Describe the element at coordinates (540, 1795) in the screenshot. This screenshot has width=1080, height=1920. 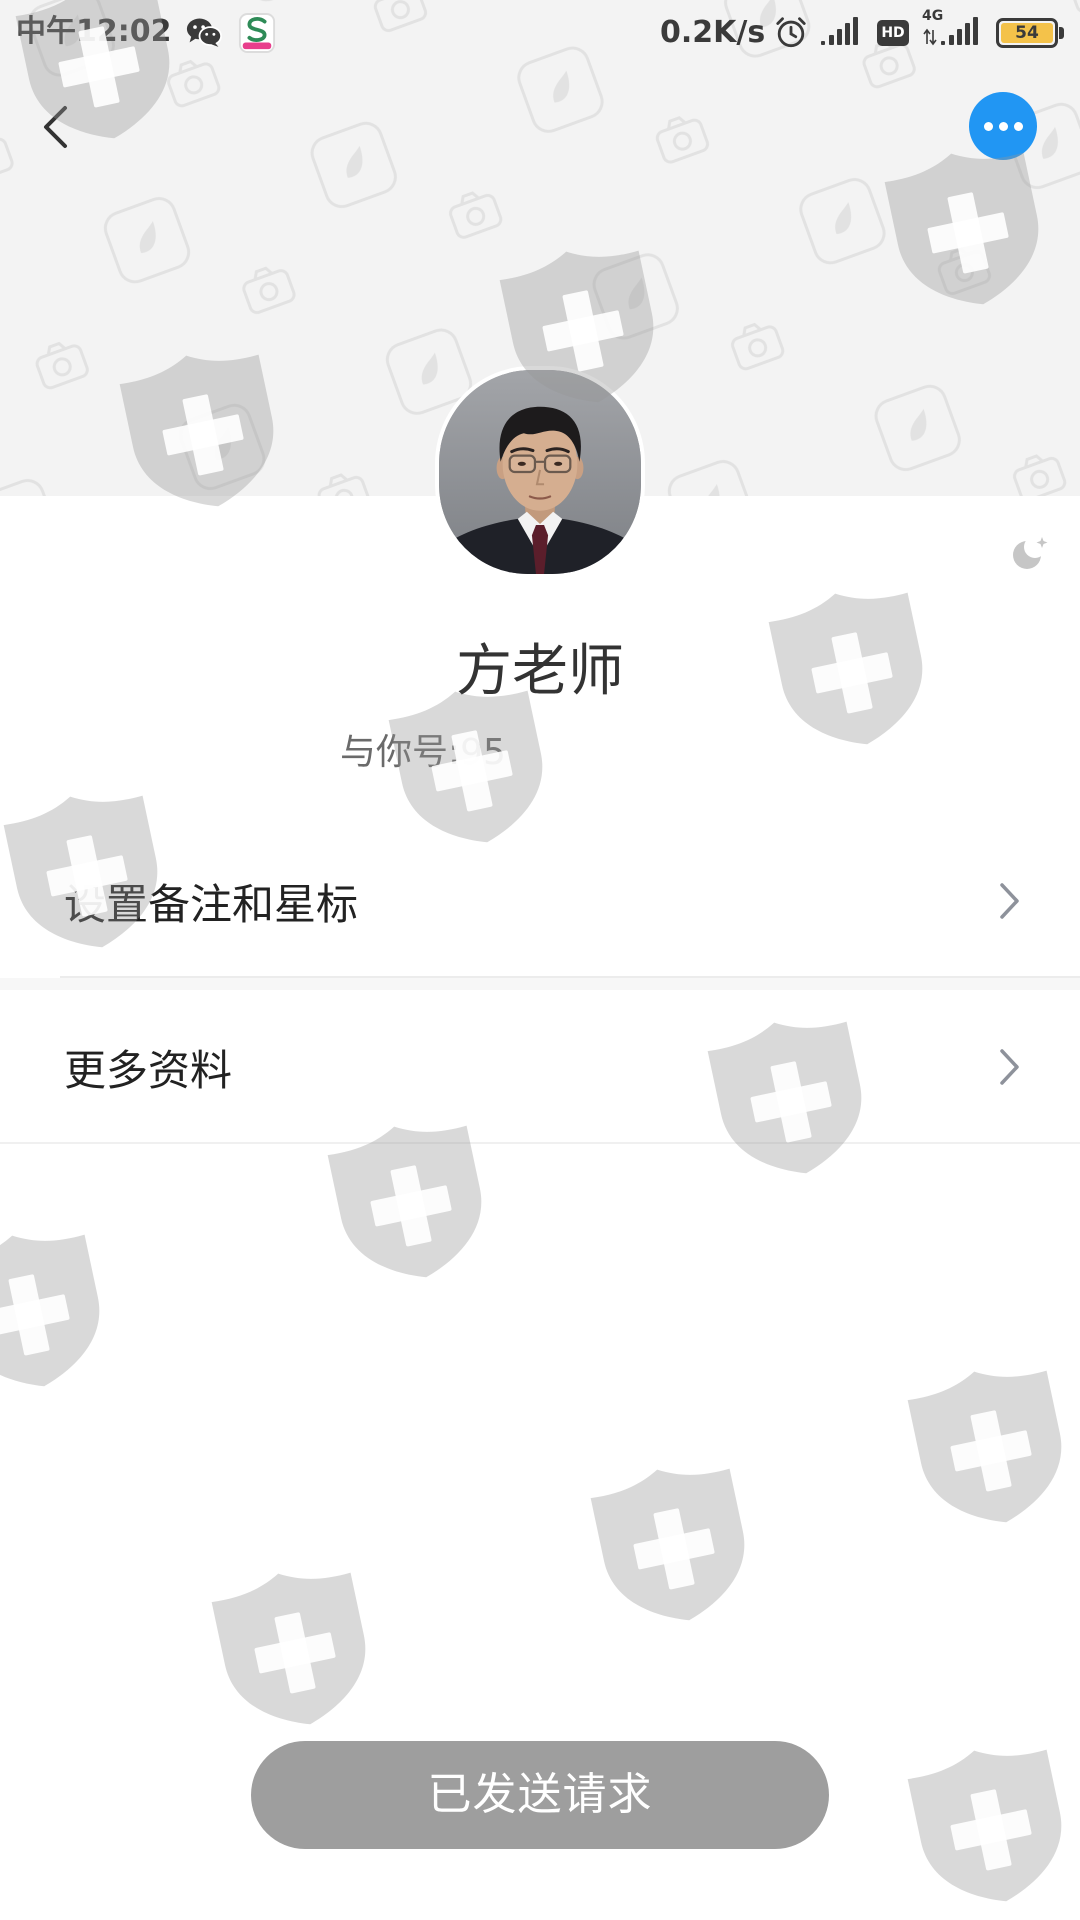
I see `request-sent-button: 已发送请求` at that location.